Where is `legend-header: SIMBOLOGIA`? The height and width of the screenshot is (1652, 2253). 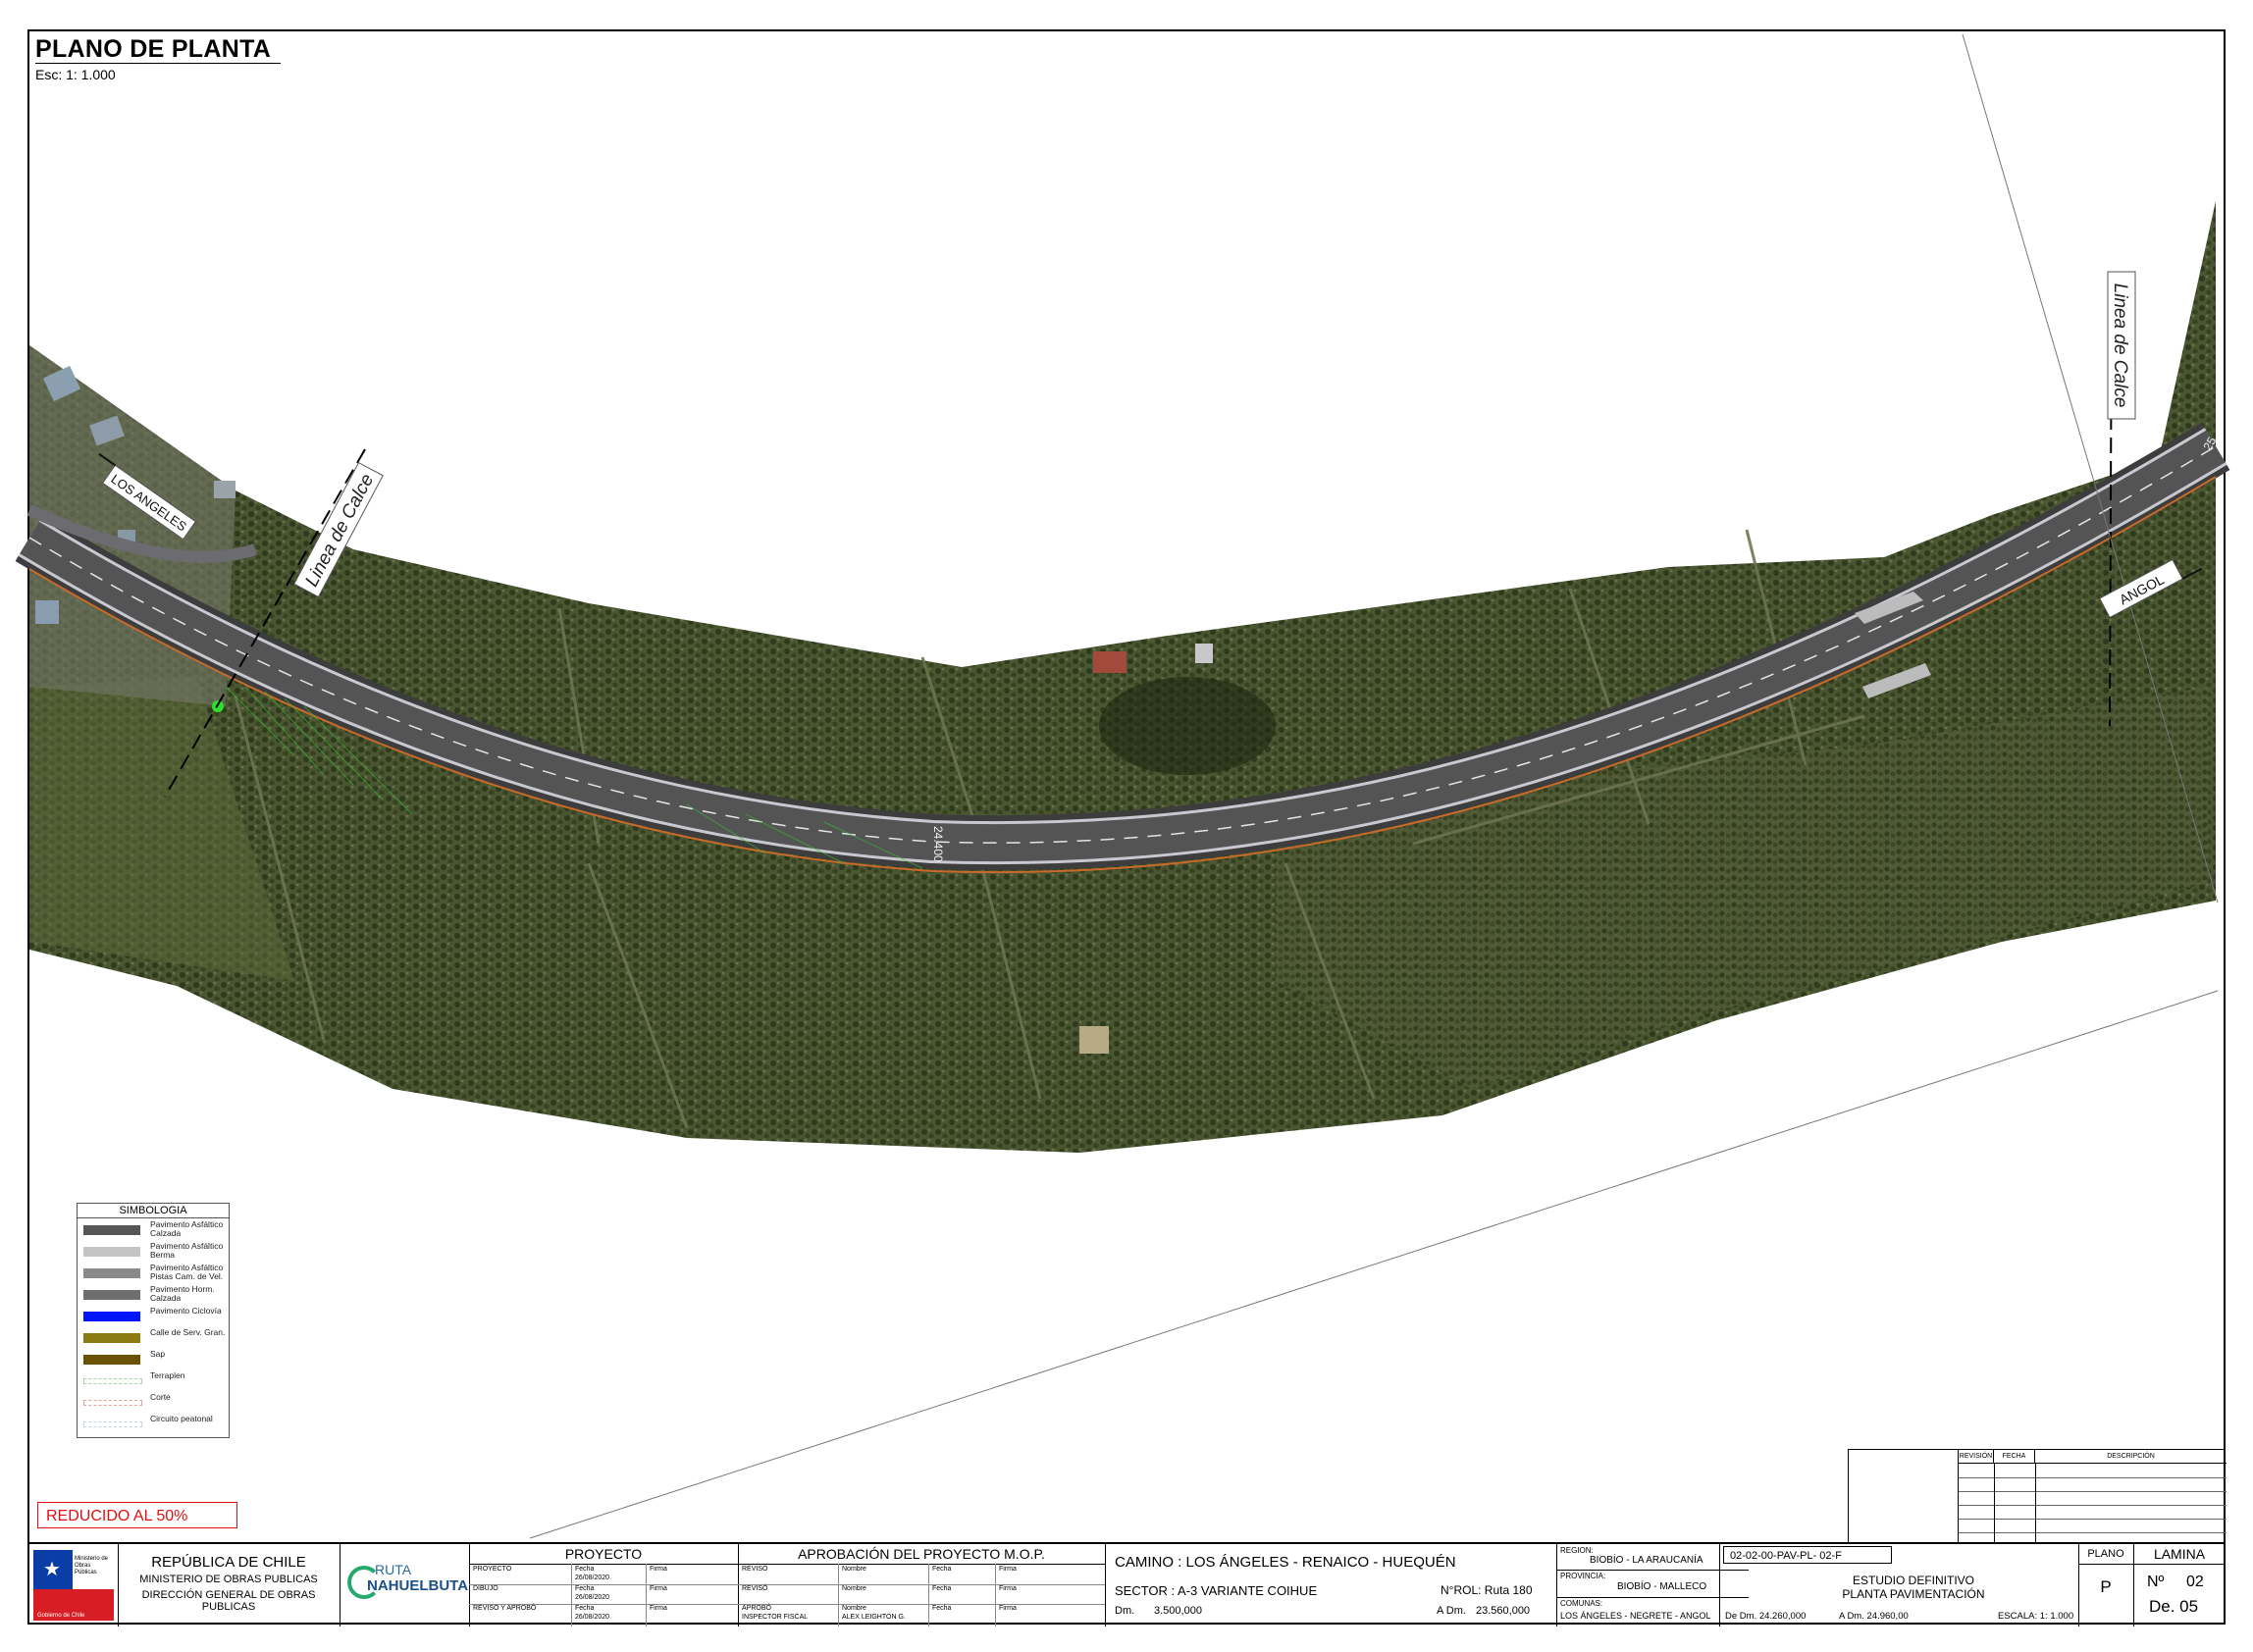
legend-header: SIMBOLOGIA is located at coordinates (153, 1211).